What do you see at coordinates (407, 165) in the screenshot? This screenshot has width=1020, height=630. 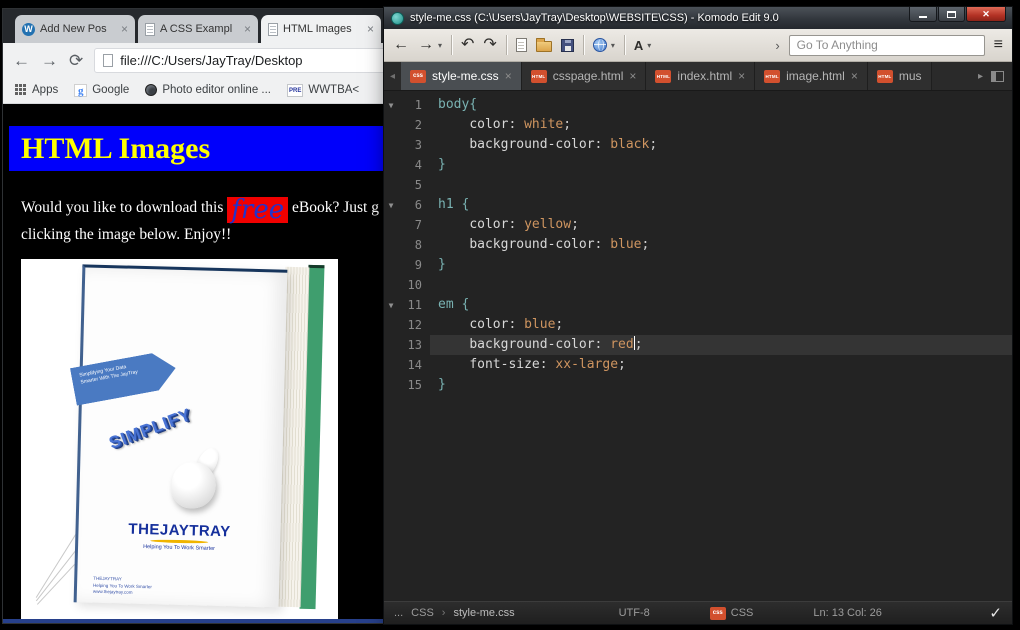 I see `gutter-line-4: 4` at bounding box center [407, 165].